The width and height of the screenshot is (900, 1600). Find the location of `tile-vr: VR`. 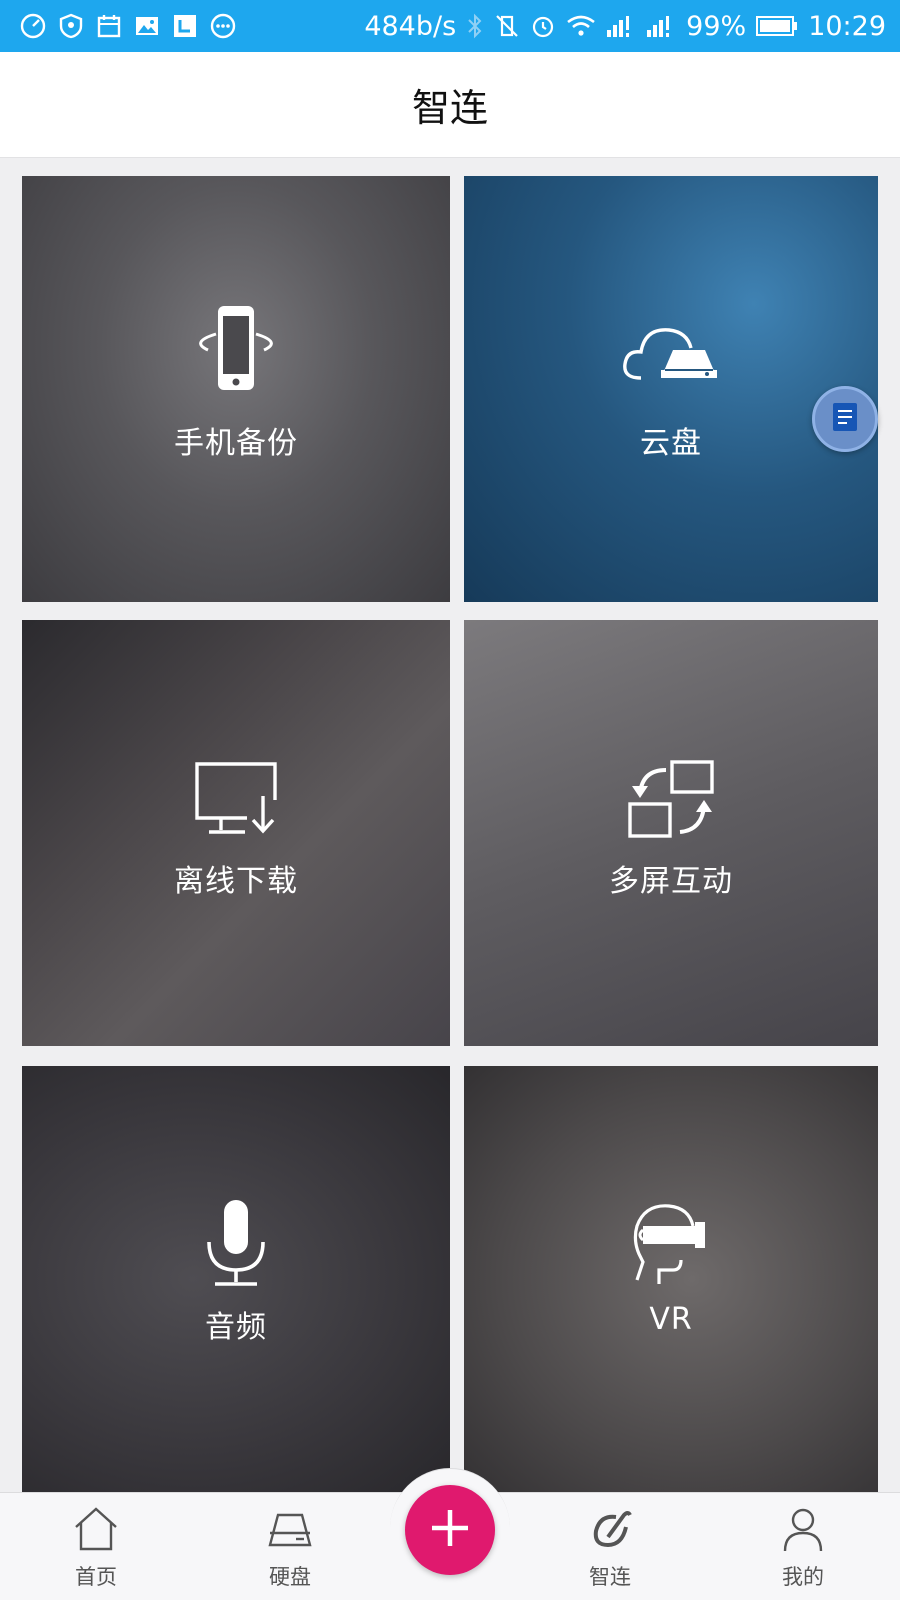

tile-vr: VR is located at coordinates (671, 1279).